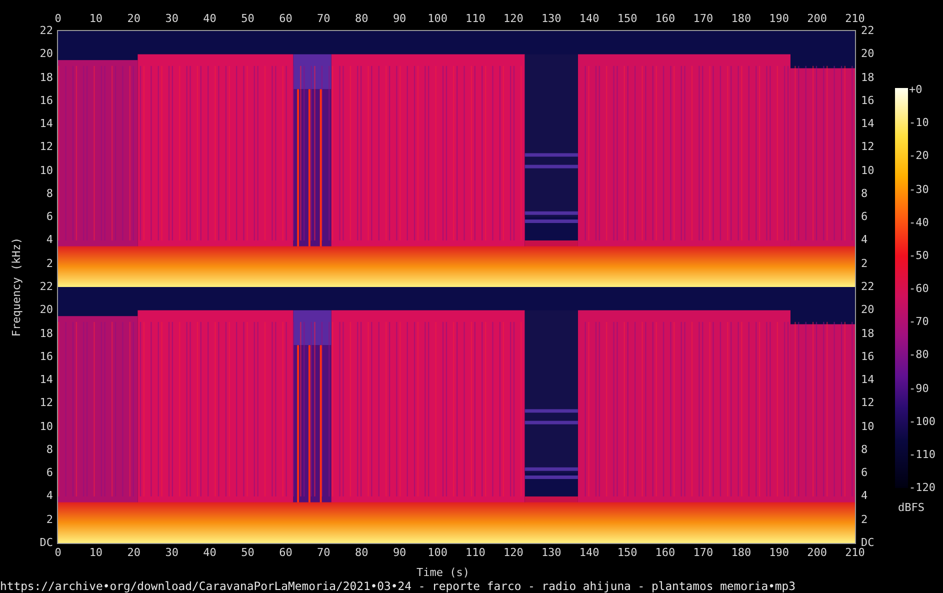 This screenshot has width=943, height=593. Describe the element at coordinates (919, 256) in the screenshot. I see `colorbar-tick-label: -50` at that location.